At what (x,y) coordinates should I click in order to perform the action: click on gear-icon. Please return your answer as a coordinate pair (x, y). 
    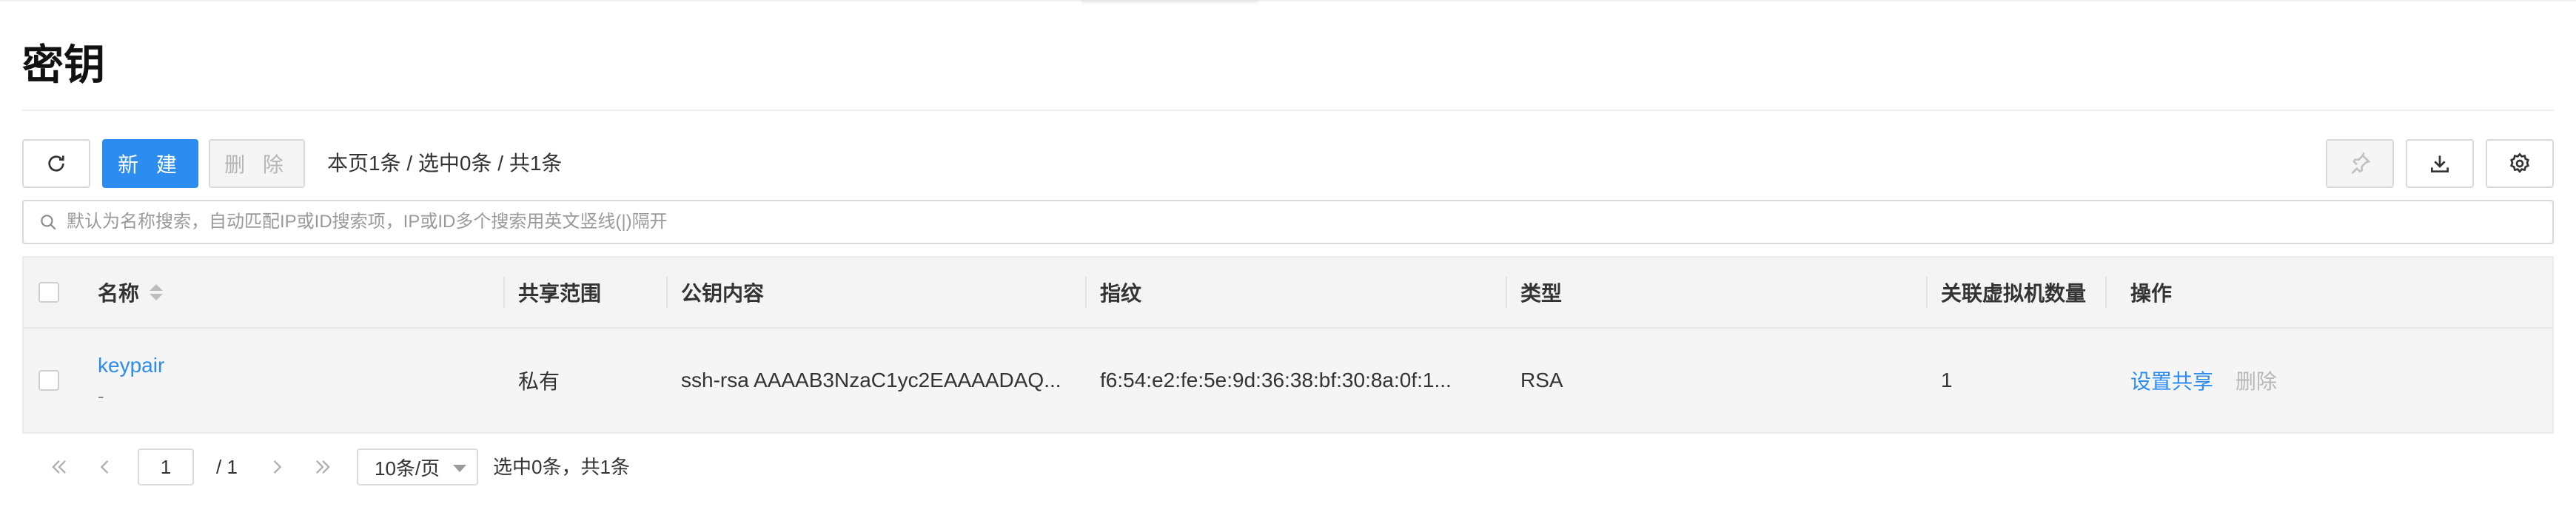
    Looking at the image, I should click on (2519, 162).